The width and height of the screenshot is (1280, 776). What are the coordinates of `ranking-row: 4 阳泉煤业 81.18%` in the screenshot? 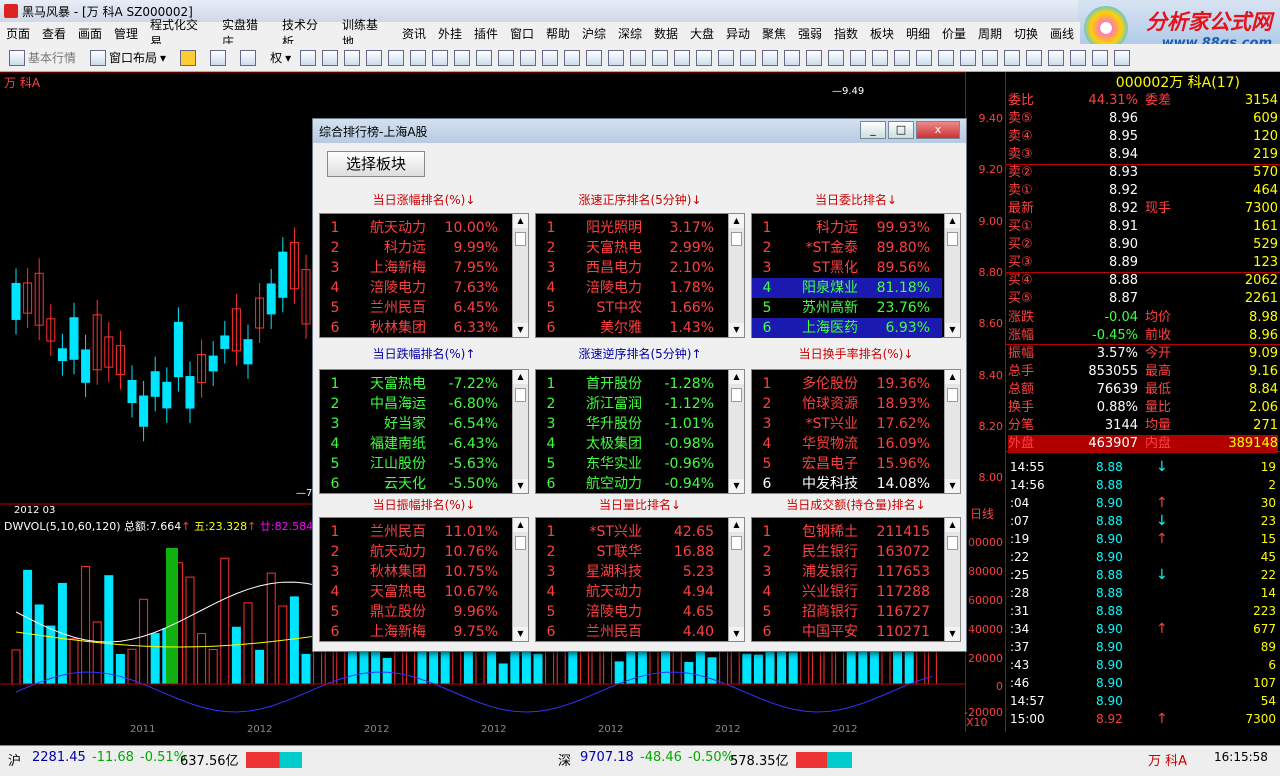 It's located at (847, 288).